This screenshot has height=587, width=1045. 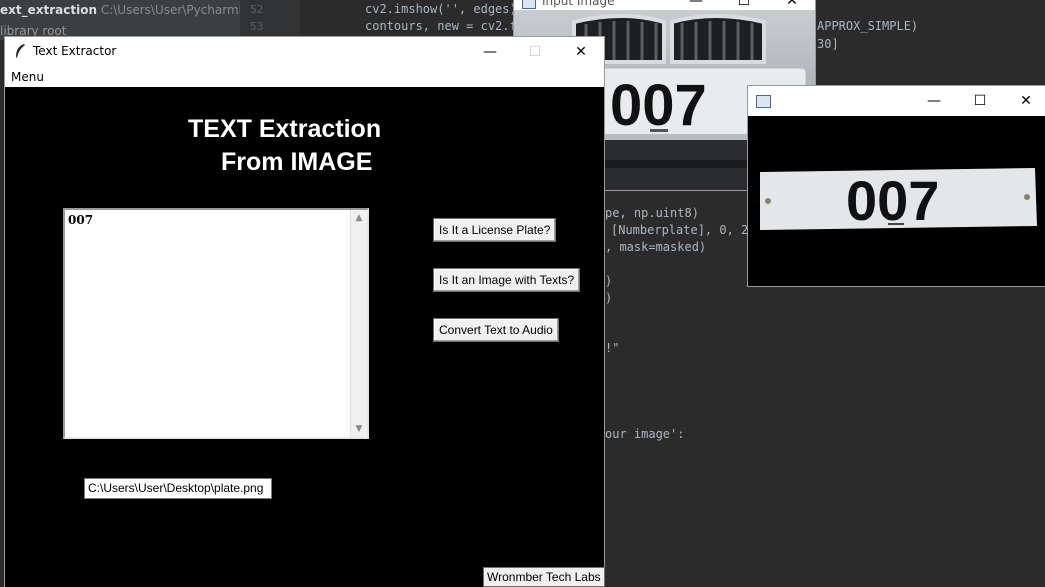 What do you see at coordinates (33, 31) in the screenshot?
I see `library-root-label: library root` at bounding box center [33, 31].